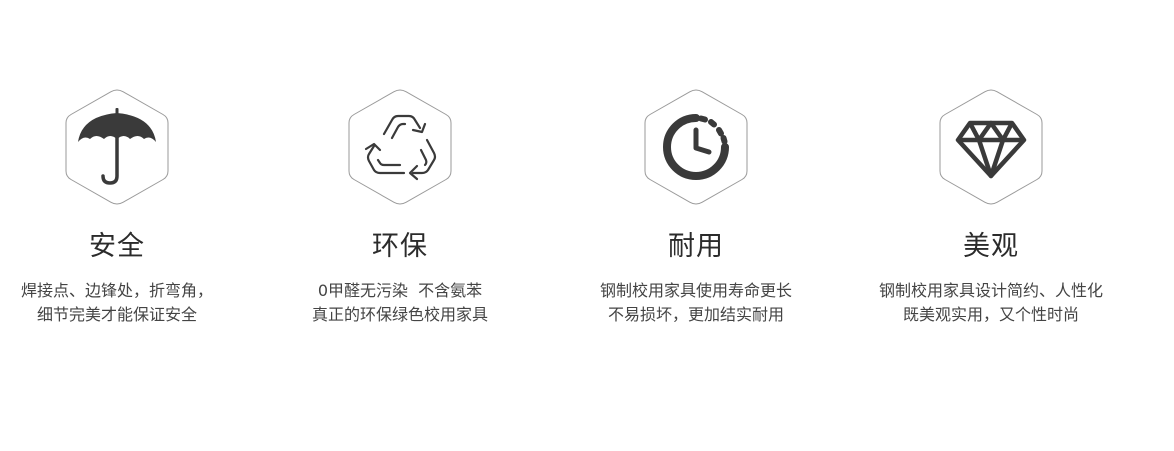 The width and height of the screenshot is (1174, 451). I want to click on feature-eco: 环保 0甲醛无污染 不含氨苯 真正的环保绿色校用家具, so click(400, 207).